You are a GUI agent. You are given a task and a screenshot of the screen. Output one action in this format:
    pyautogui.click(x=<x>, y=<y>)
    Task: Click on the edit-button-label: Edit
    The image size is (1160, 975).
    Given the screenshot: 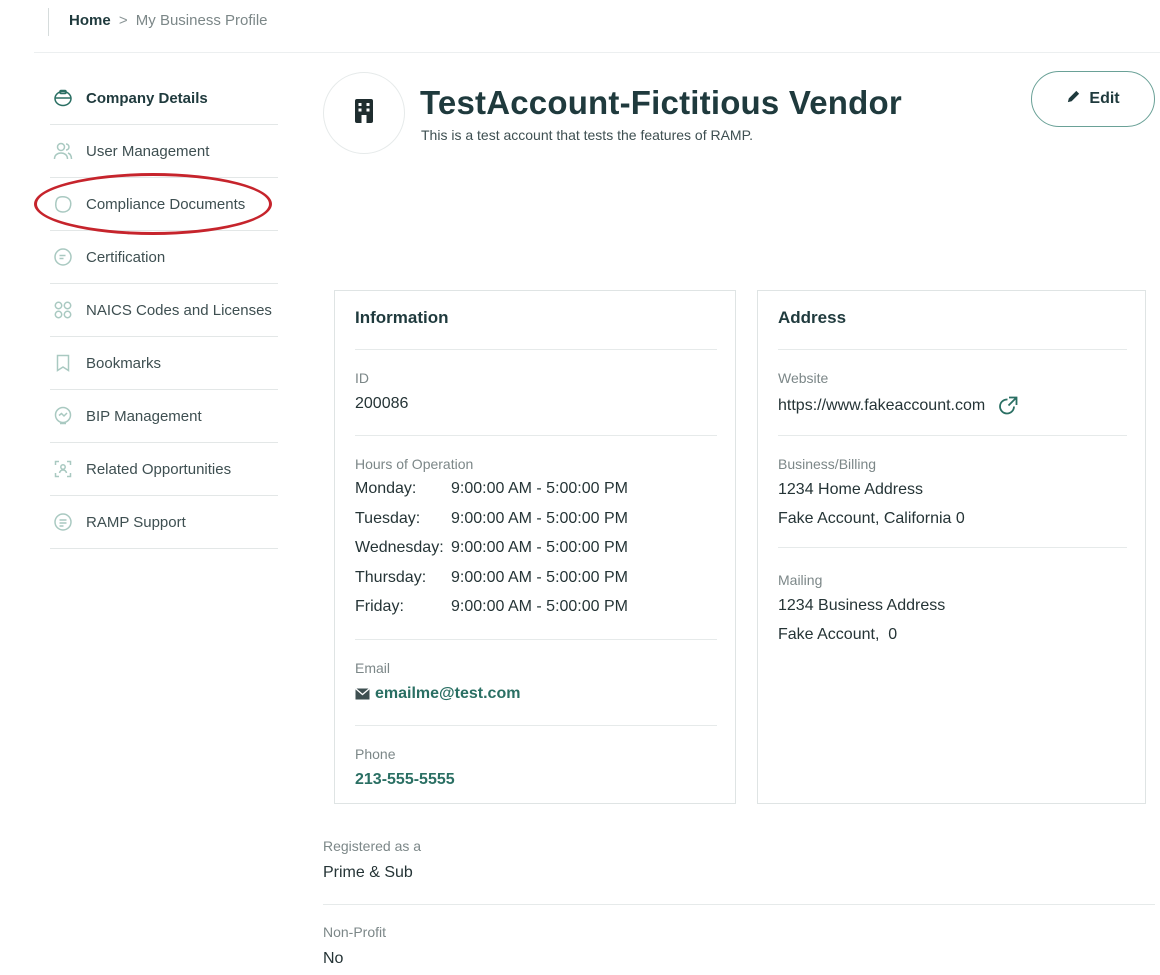 What is the action you would take?
    pyautogui.click(x=1104, y=98)
    